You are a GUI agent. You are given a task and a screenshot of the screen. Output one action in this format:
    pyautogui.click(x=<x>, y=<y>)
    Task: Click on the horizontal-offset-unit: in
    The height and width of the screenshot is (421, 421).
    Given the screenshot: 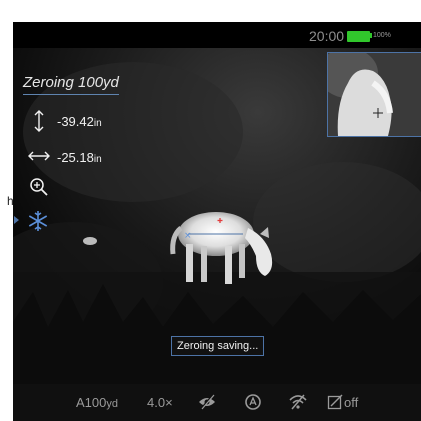 What is the action you would take?
    pyautogui.click(x=97, y=159)
    